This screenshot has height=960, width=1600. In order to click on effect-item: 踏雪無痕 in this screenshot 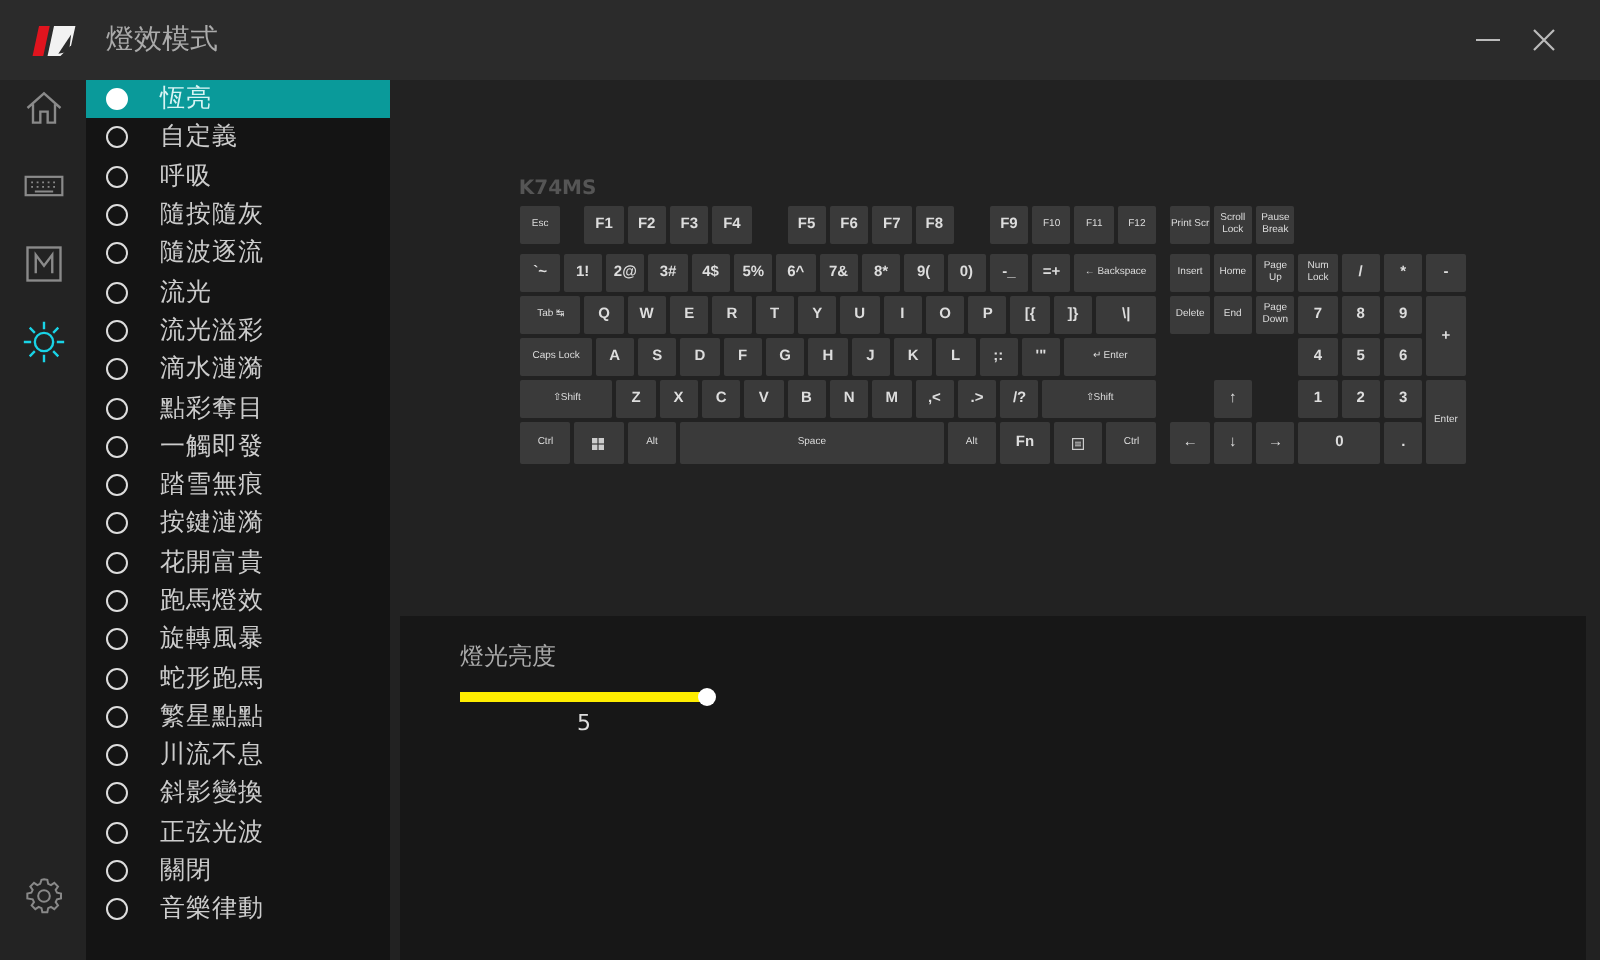, I will do `click(238, 485)`.